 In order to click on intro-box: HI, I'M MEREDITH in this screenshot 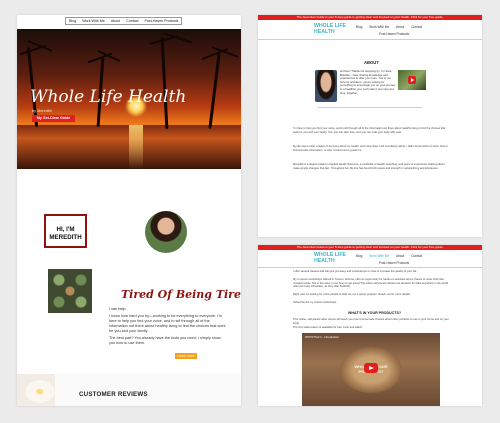, I will do `click(65, 231)`.